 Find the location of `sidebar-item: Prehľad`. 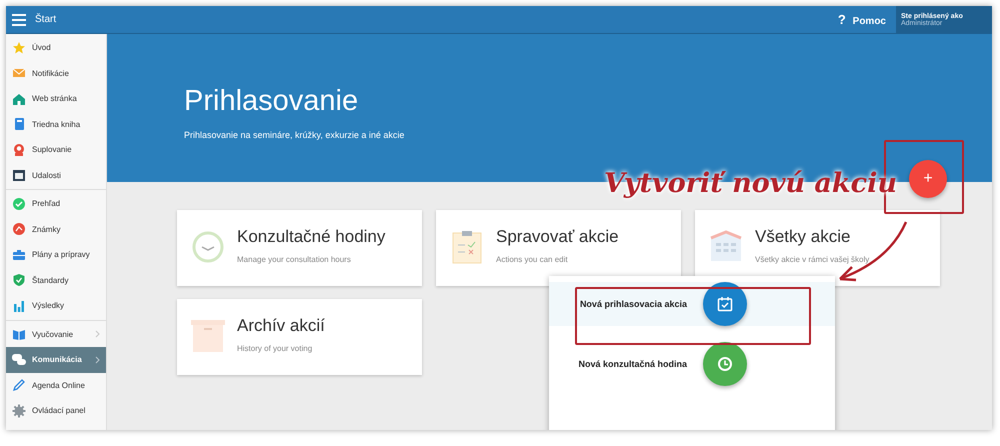

sidebar-item: Prehľad is located at coordinates (56, 203).